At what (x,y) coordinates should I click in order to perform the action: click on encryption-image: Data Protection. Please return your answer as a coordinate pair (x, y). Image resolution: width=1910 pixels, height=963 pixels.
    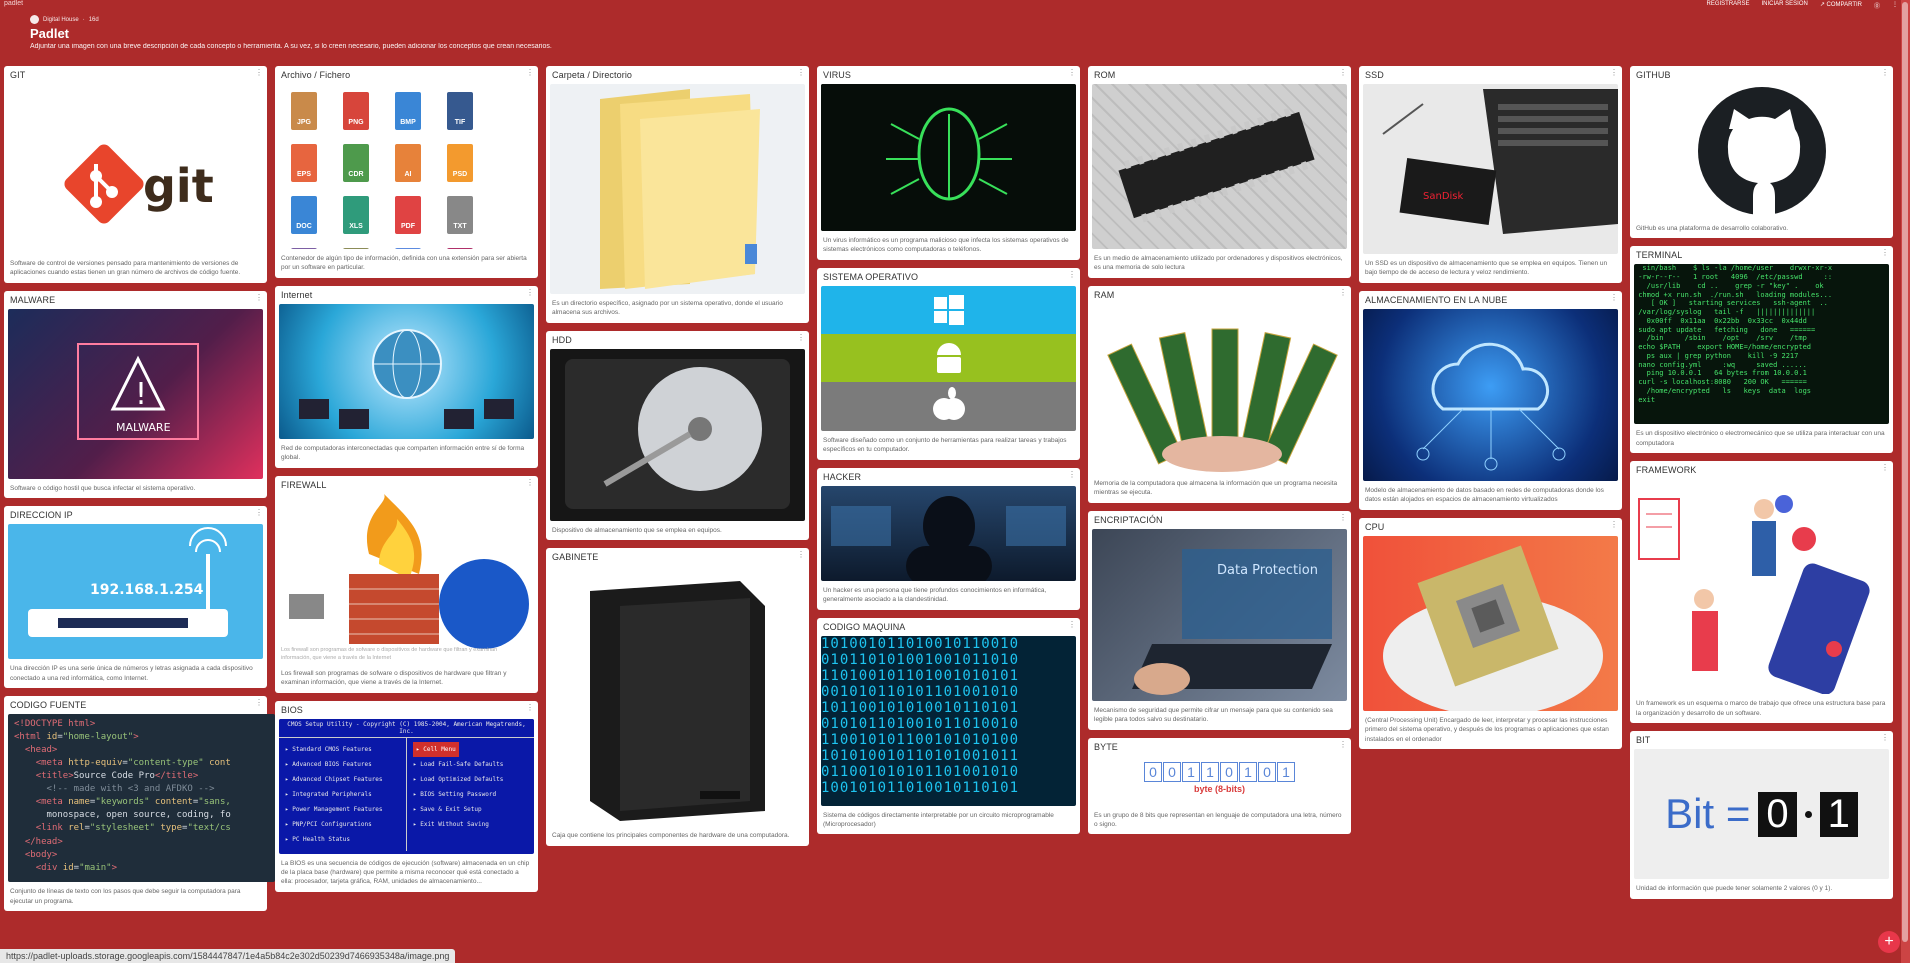
    Looking at the image, I should click on (1219, 614).